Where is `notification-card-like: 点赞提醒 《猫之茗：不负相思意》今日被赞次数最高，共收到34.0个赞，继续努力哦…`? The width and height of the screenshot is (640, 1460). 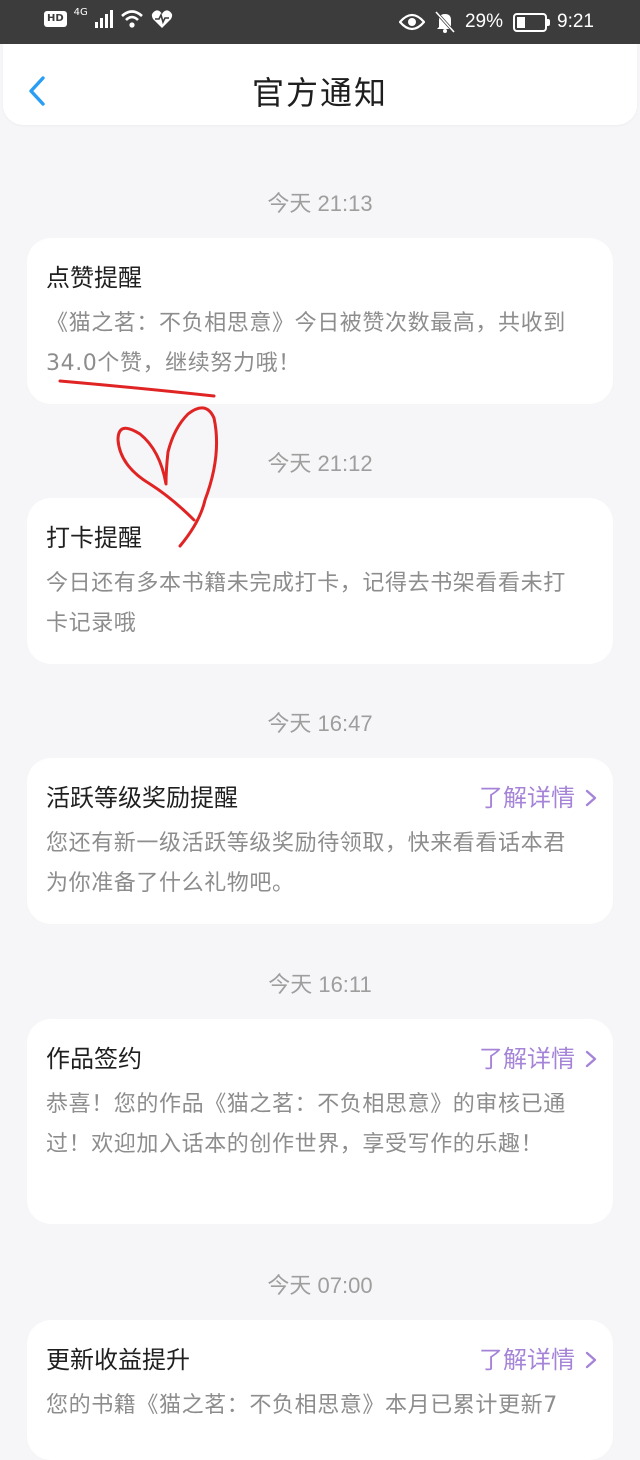
notification-card-like: 点赞提醒 《猫之茗：不负相思意》今日被赞次数最高，共收到34.0个赞，继续努力哦… is located at coordinates (320, 321).